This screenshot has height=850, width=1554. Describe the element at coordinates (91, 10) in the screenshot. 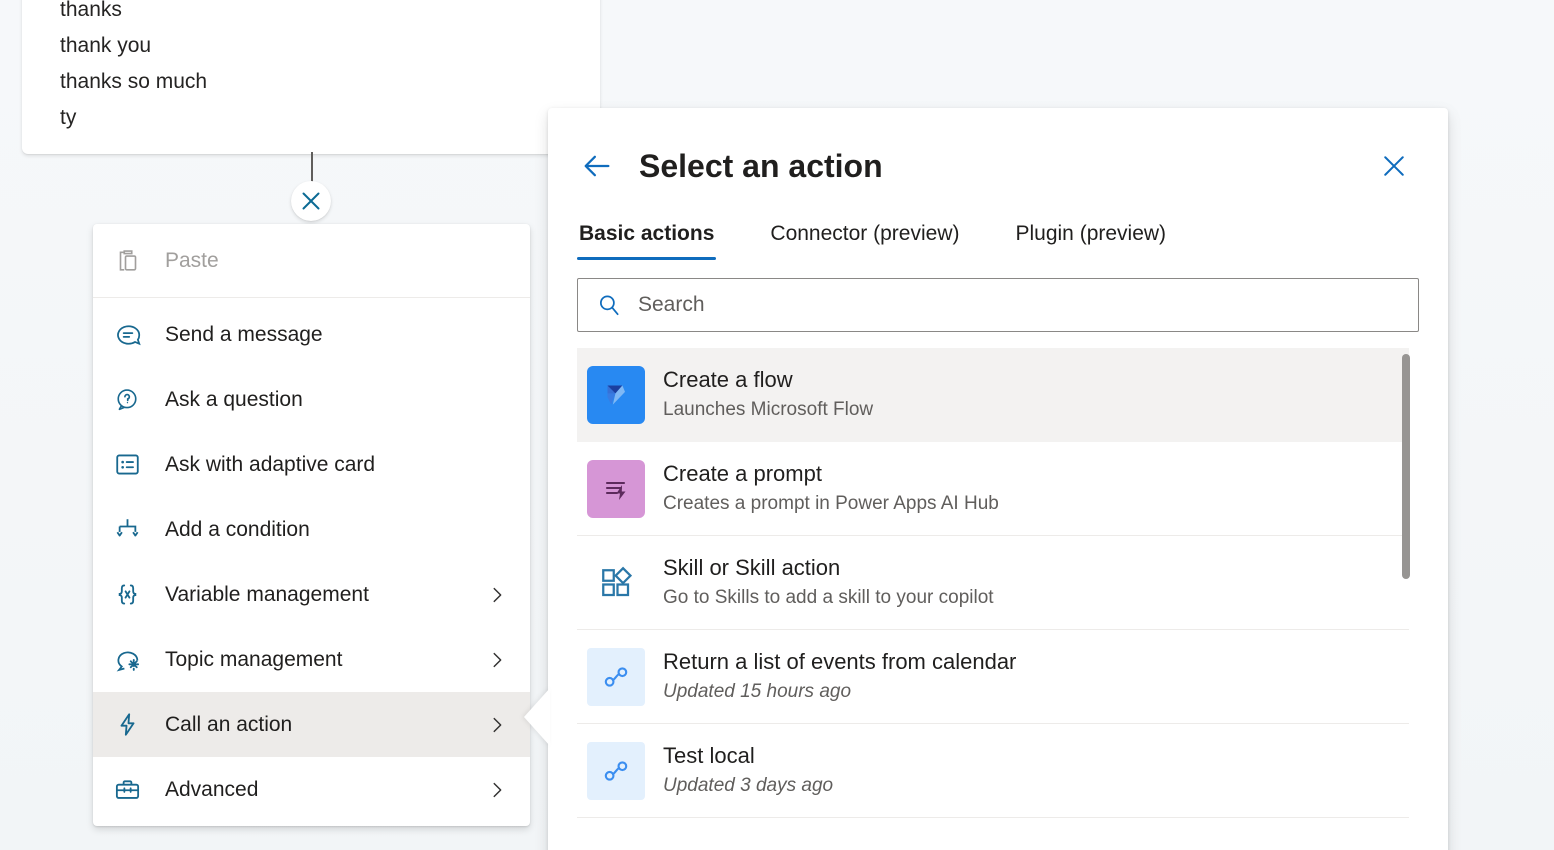

I see `node-card-line: thanks` at that location.